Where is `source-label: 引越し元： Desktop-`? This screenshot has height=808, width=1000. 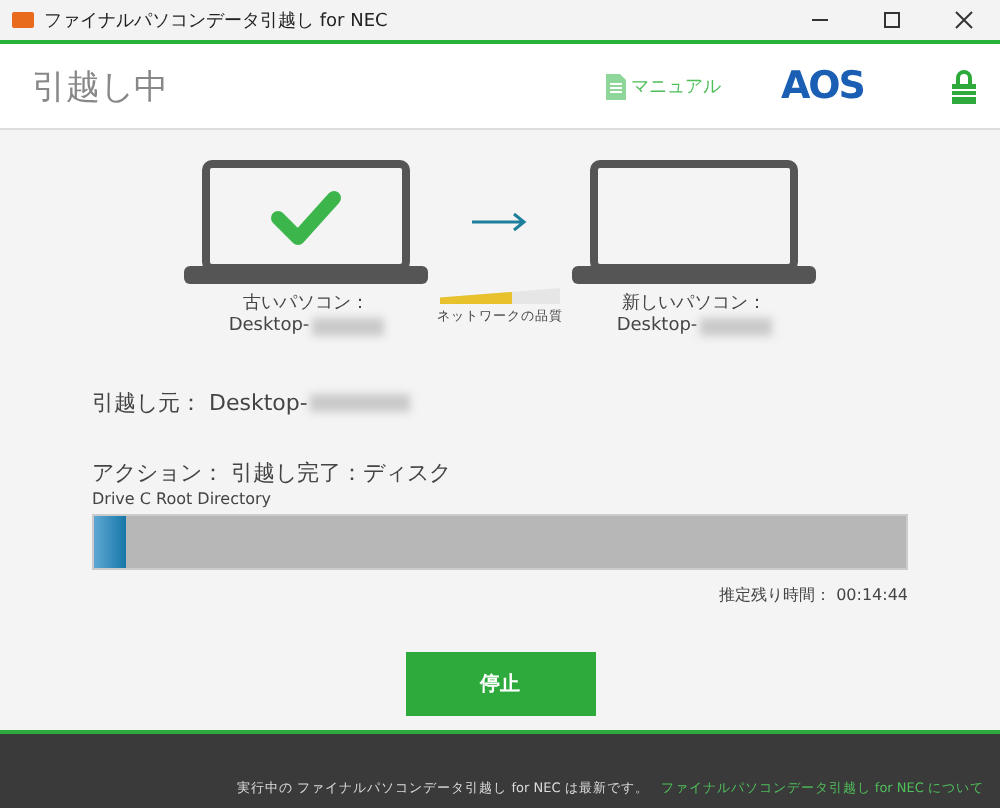
source-label: 引越し元： Desktop- is located at coordinates (200, 403).